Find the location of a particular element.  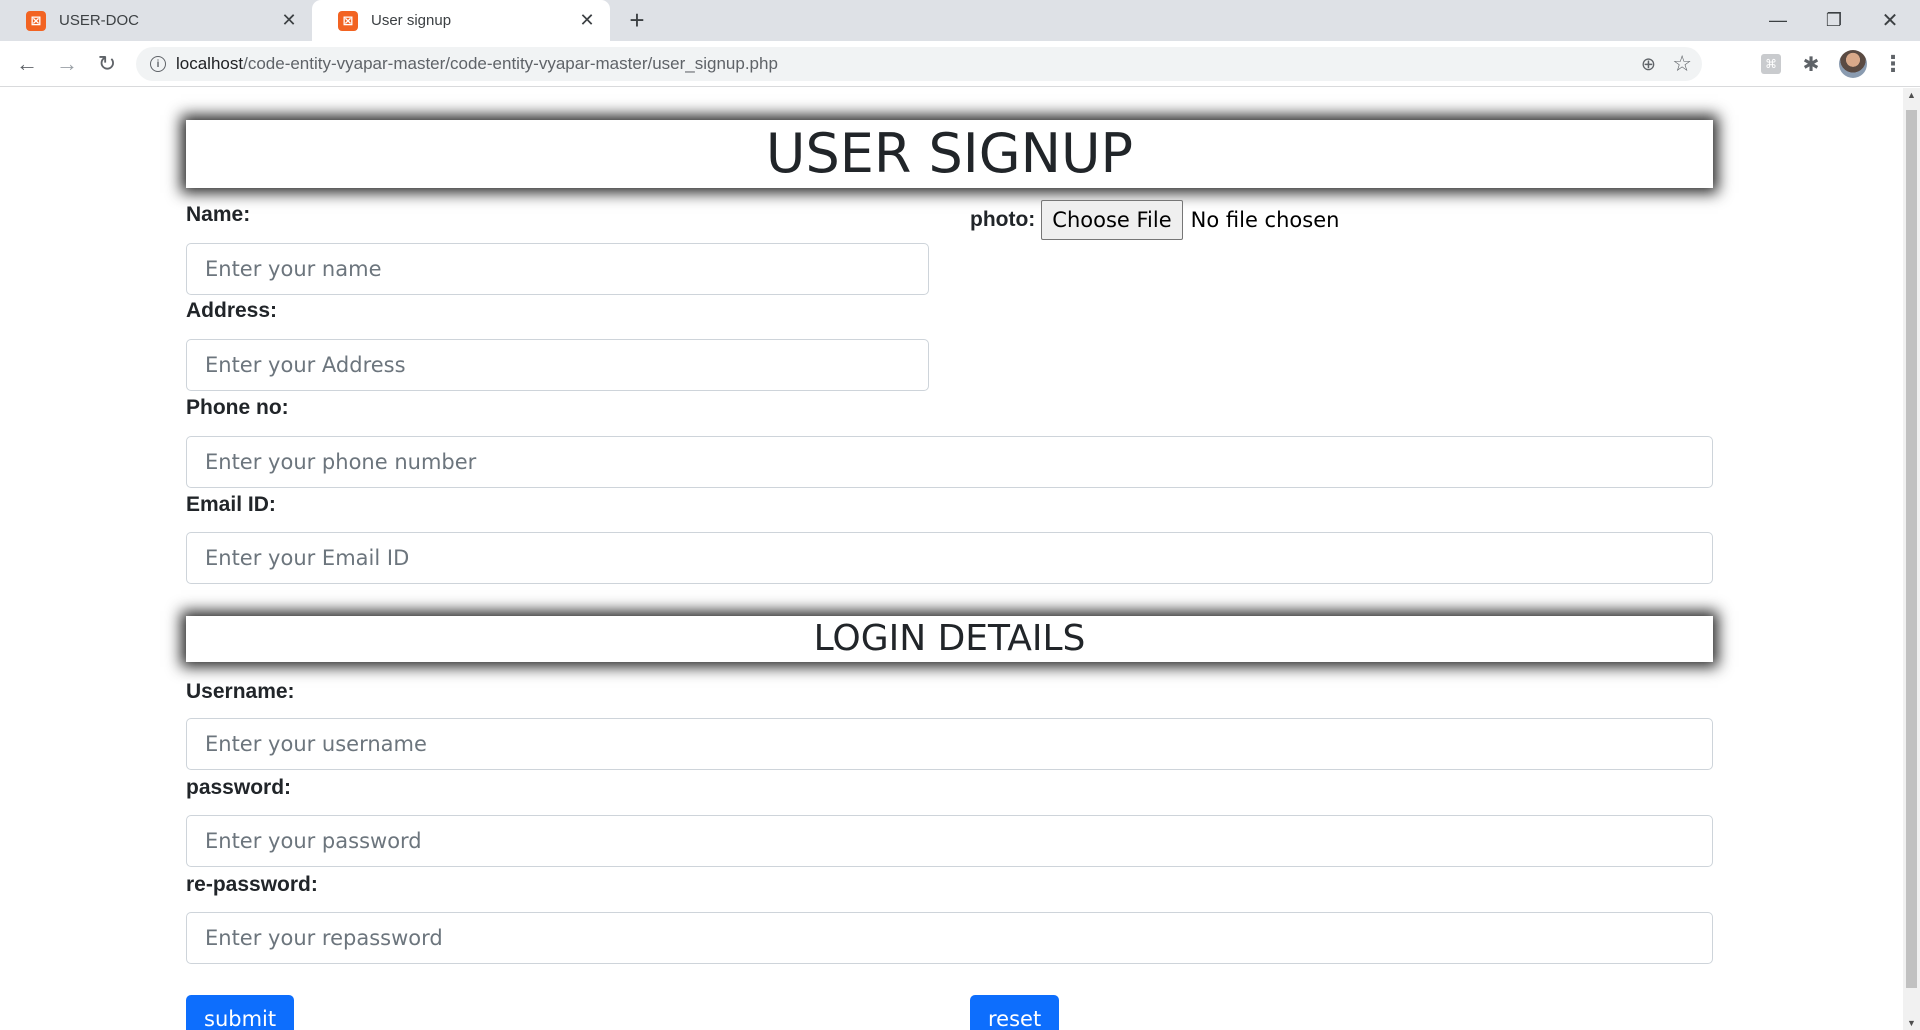

tab-strip: ⊠ USER-DOC ✕ ⊠ User signup ✕ + — ❐ ✕ is located at coordinates (960, 20).